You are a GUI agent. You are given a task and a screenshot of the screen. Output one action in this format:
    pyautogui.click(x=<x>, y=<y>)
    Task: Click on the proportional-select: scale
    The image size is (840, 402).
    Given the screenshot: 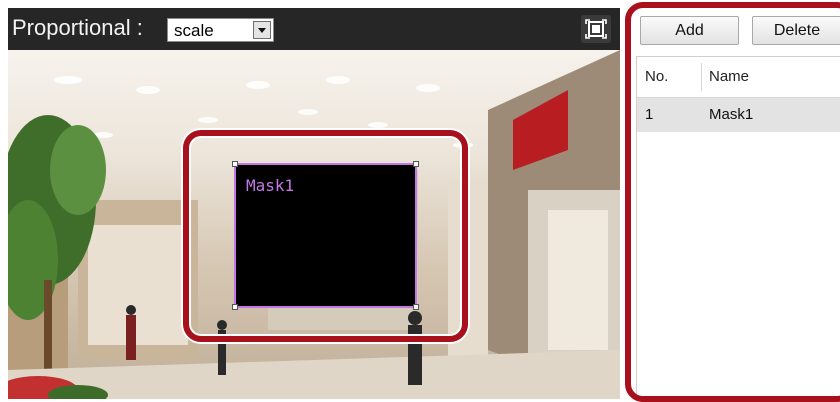 What is the action you would take?
    pyautogui.click(x=220, y=30)
    